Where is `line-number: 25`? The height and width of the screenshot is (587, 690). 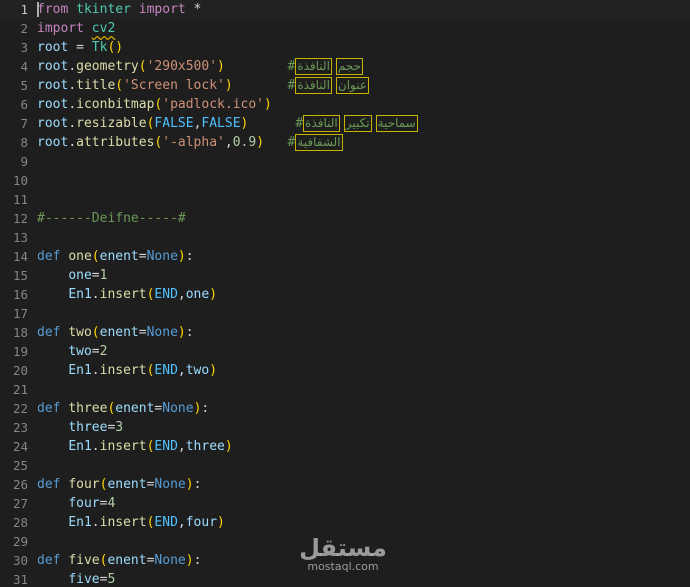
line-number: 25 is located at coordinates (20, 465).